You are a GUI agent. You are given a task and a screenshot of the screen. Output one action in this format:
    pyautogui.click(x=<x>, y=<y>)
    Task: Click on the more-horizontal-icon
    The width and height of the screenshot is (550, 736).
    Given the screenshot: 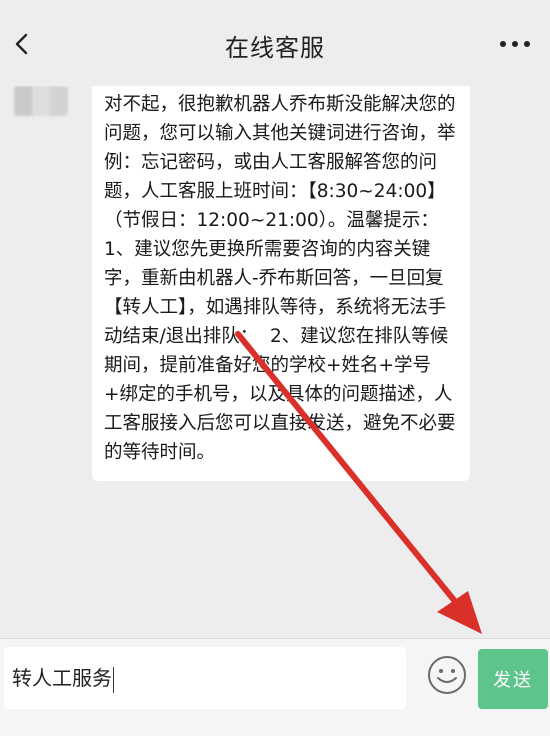 What is the action you would take?
    pyautogui.click(x=515, y=44)
    